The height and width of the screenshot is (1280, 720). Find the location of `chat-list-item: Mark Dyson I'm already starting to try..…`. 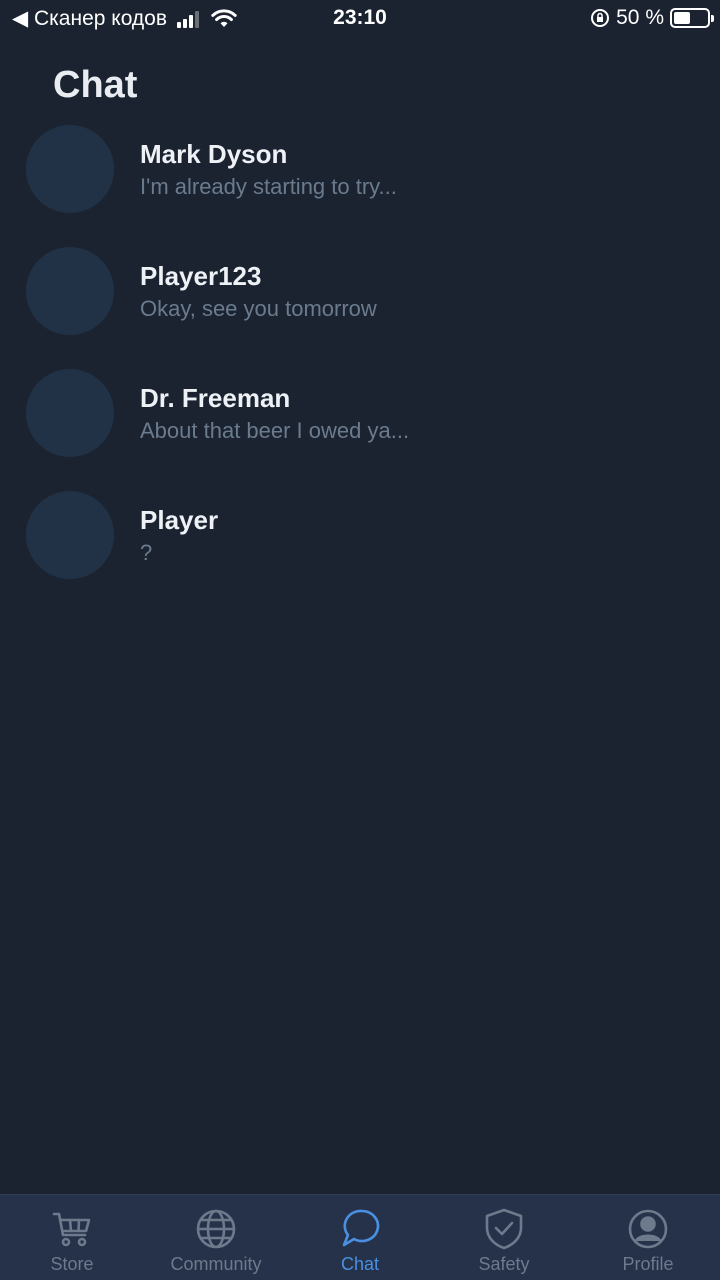

chat-list-item: Mark Dyson I'm already starting to try..… is located at coordinates (360, 183).